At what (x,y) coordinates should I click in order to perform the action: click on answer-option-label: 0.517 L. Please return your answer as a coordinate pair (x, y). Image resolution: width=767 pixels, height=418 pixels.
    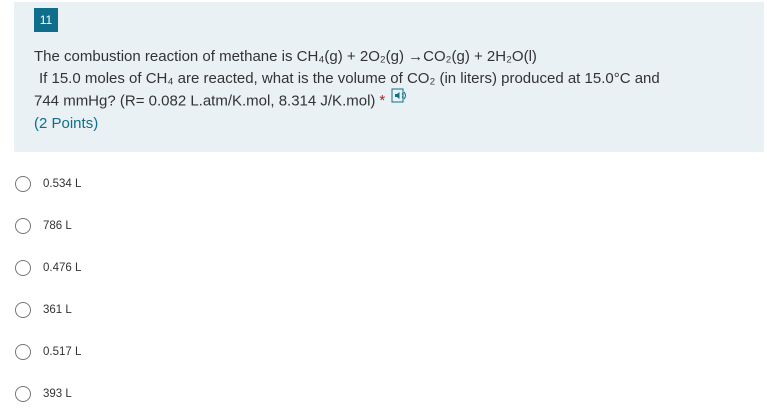
    Looking at the image, I should click on (62, 352).